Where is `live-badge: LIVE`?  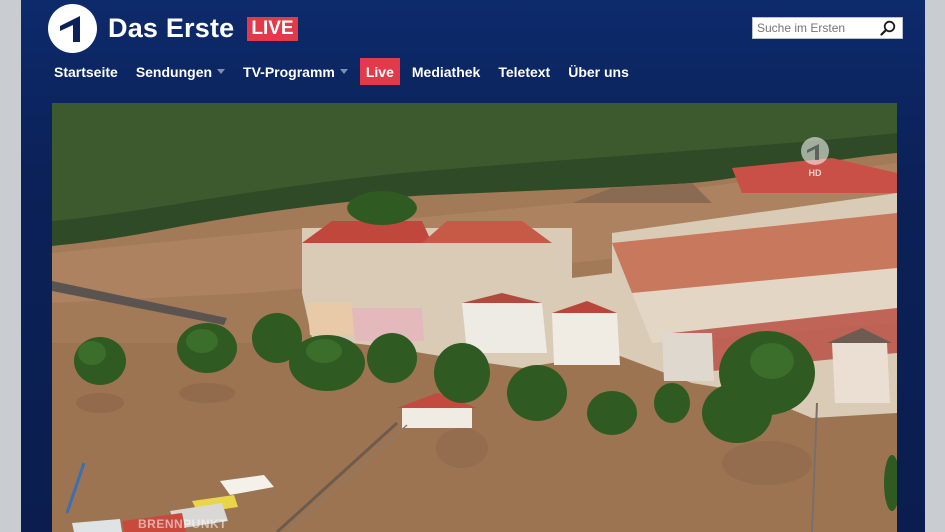
live-badge: LIVE is located at coordinates (272, 28).